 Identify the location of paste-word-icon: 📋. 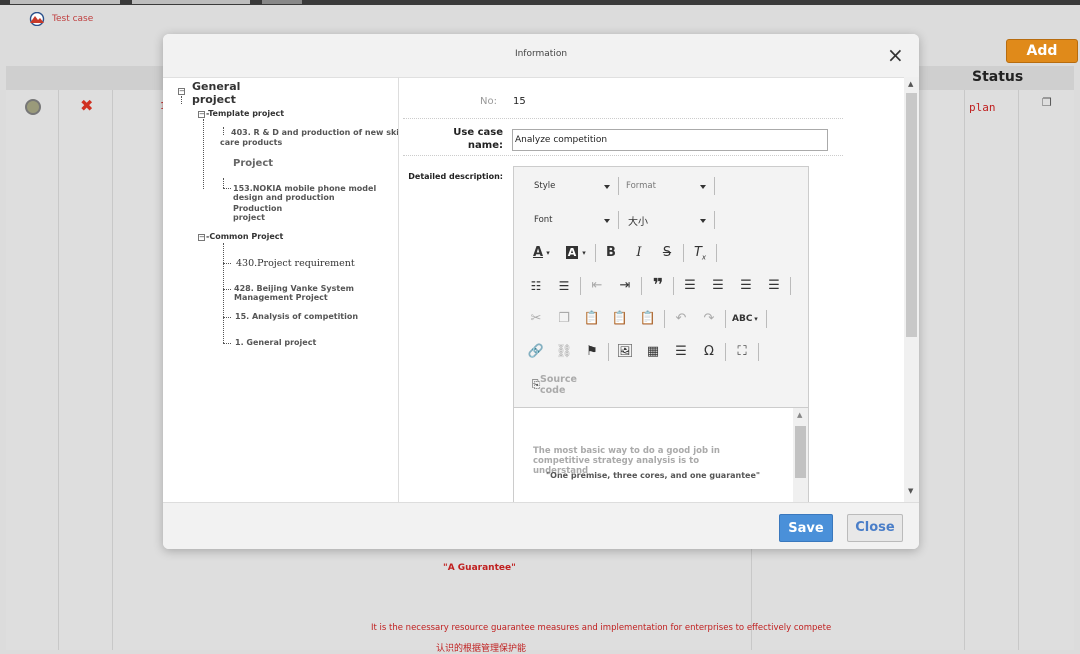
(648, 319).